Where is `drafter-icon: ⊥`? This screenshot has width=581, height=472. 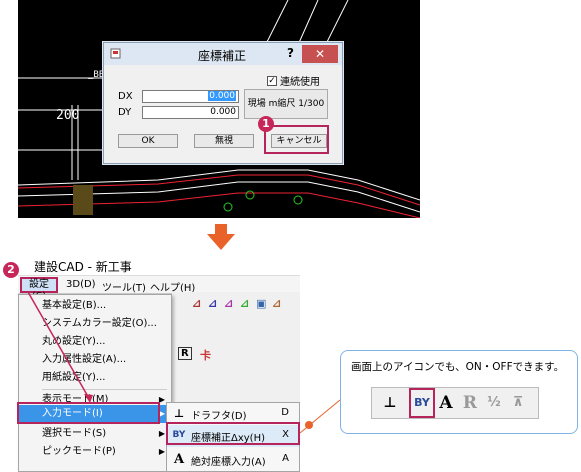
drafter-icon: ⊥ is located at coordinates (390, 403).